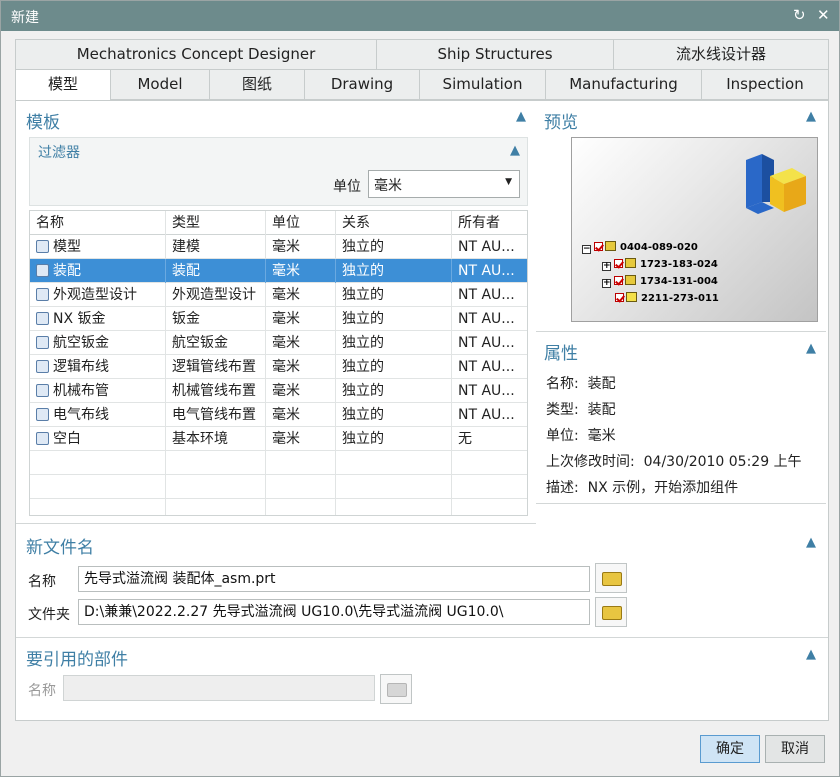 This screenshot has width=840, height=777. What do you see at coordinates (721, 54) in the screenshot?
I see `tab-line-designer: 流水线设计器` at bounding box center [721, 54].